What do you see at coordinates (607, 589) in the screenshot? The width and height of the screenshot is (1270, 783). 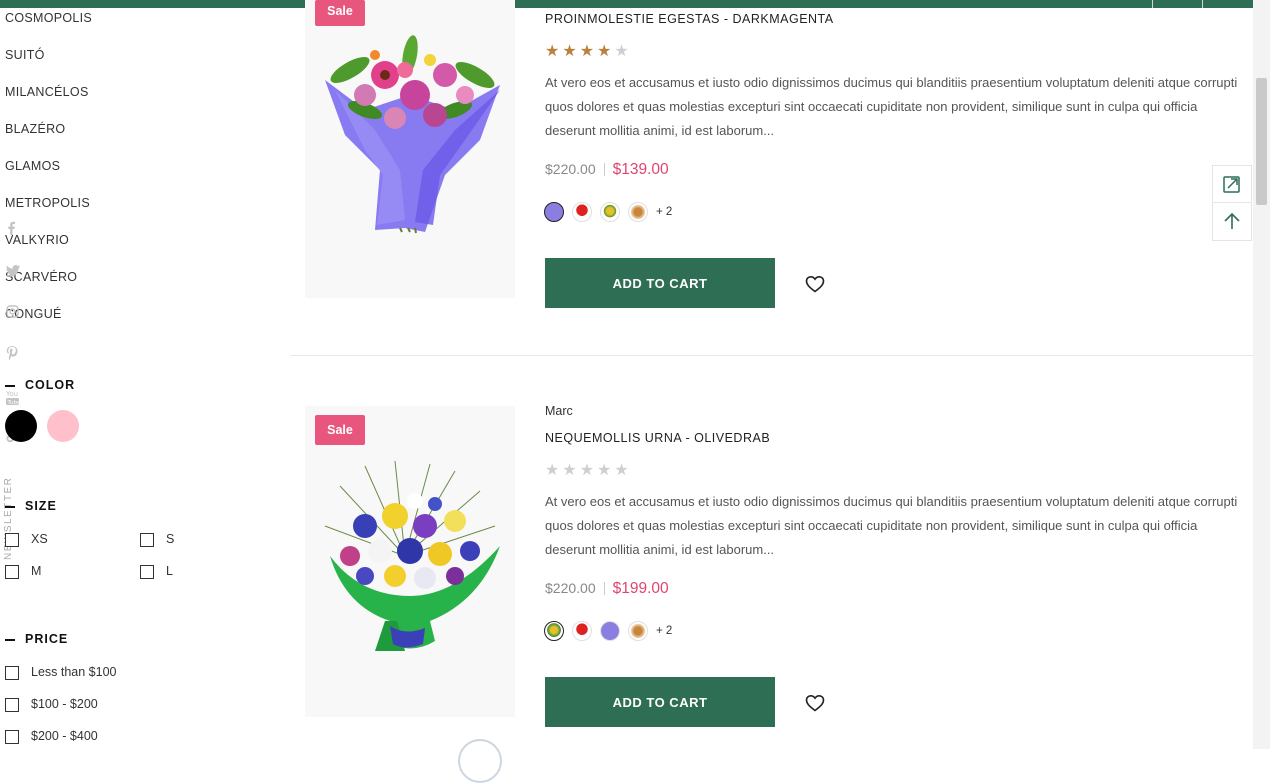 I see `product-price: $220.00 $199.00` at bounding box center [607, 589].